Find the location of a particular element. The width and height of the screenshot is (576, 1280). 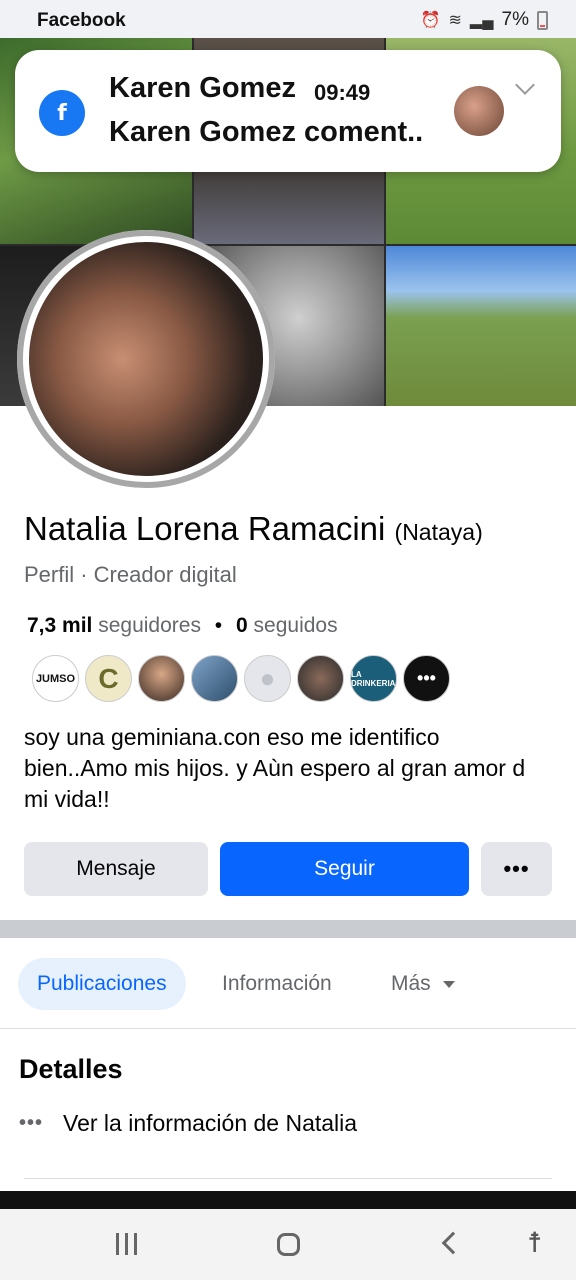

tab-mas-label: Más is located at coordinates (411, 983).